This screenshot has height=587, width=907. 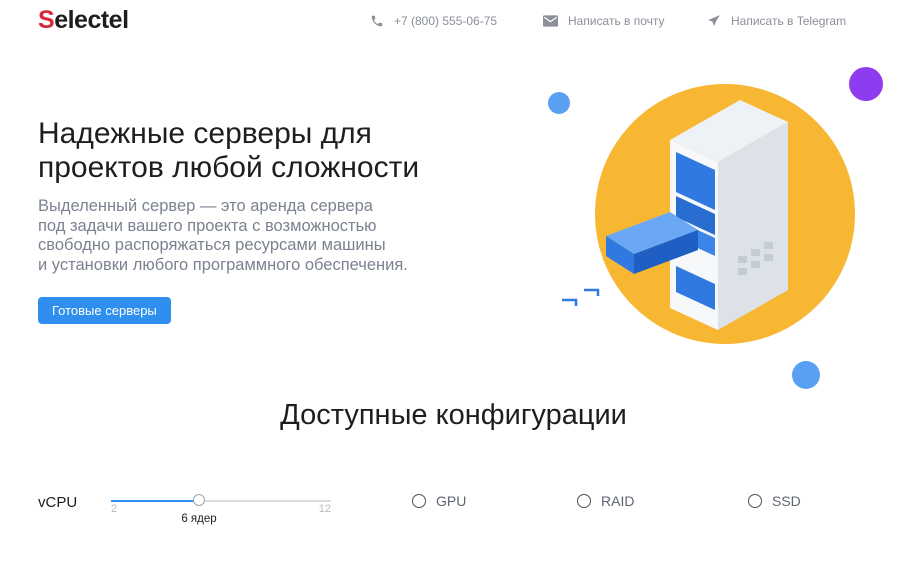 I want to click on hero-description-line: Выделенный сервер — это аренда сервера, so click(x=205, y=206).